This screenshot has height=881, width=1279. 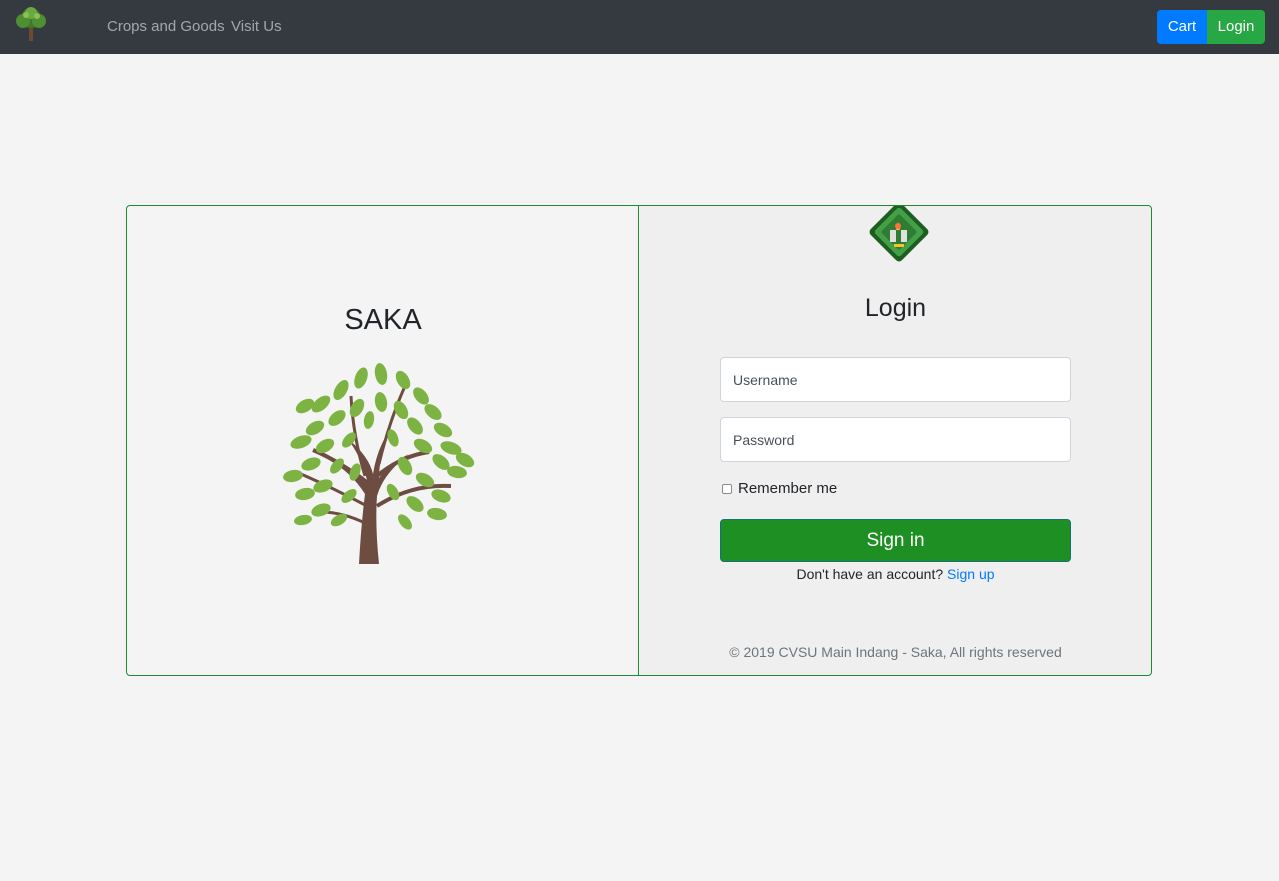 I want to click on remember-me: Remember me, so click(x=778, y=488).